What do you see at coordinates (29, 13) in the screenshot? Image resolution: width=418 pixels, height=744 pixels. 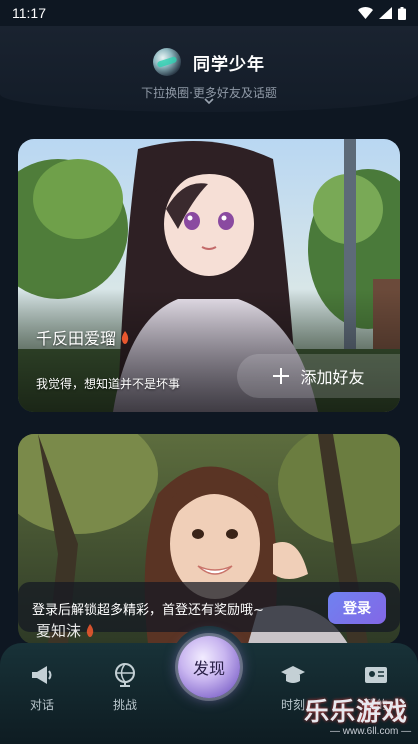 I see `clock: 11:17` at bounding box center [29, 13].